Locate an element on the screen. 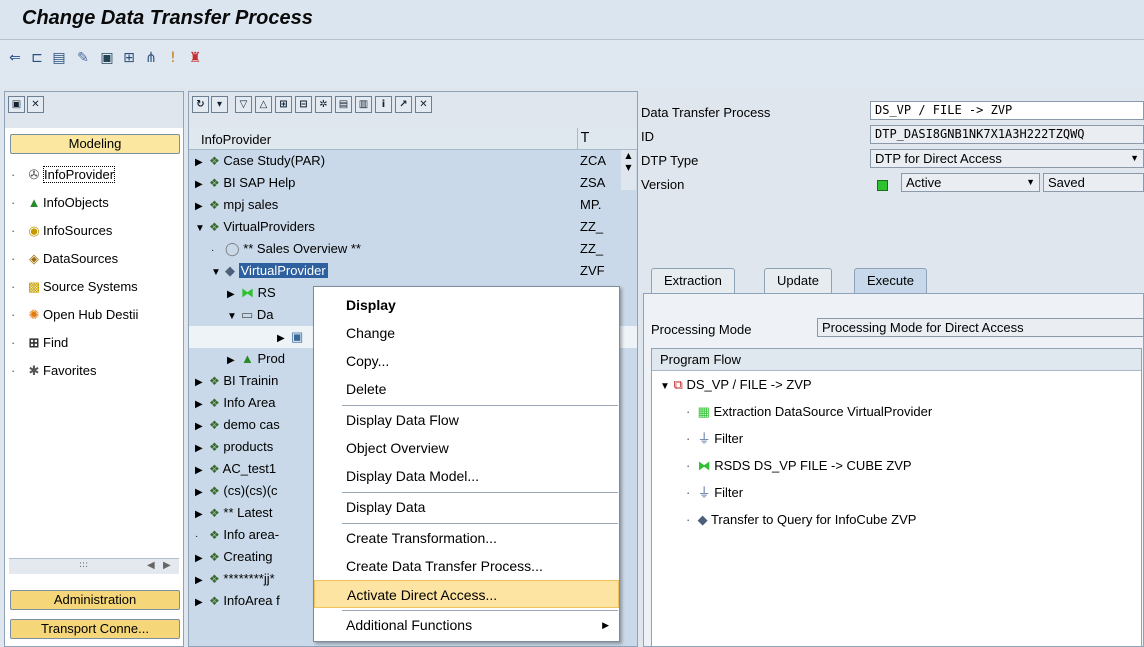 Image resolution: width=1144 pixels, height=647 pixels. columns-icon: ▥ is located at coordinates (363, 104).